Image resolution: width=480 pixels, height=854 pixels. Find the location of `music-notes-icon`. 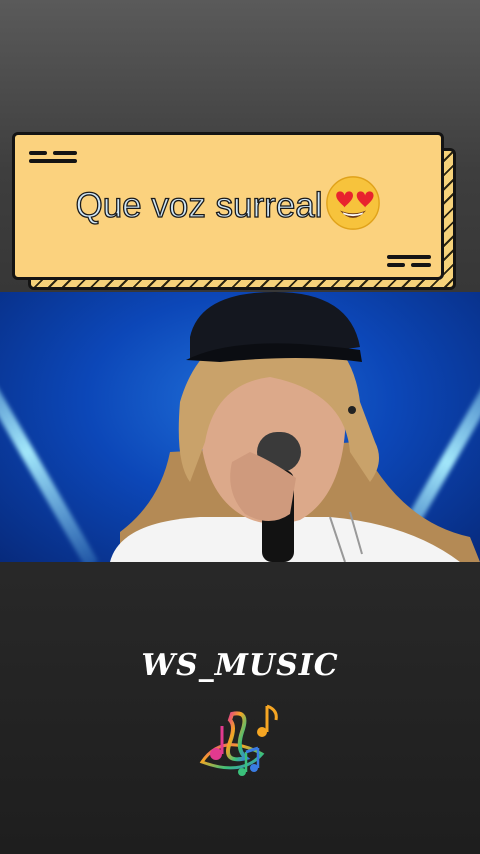

music-notes-icon is located at coordinates (238, 740).